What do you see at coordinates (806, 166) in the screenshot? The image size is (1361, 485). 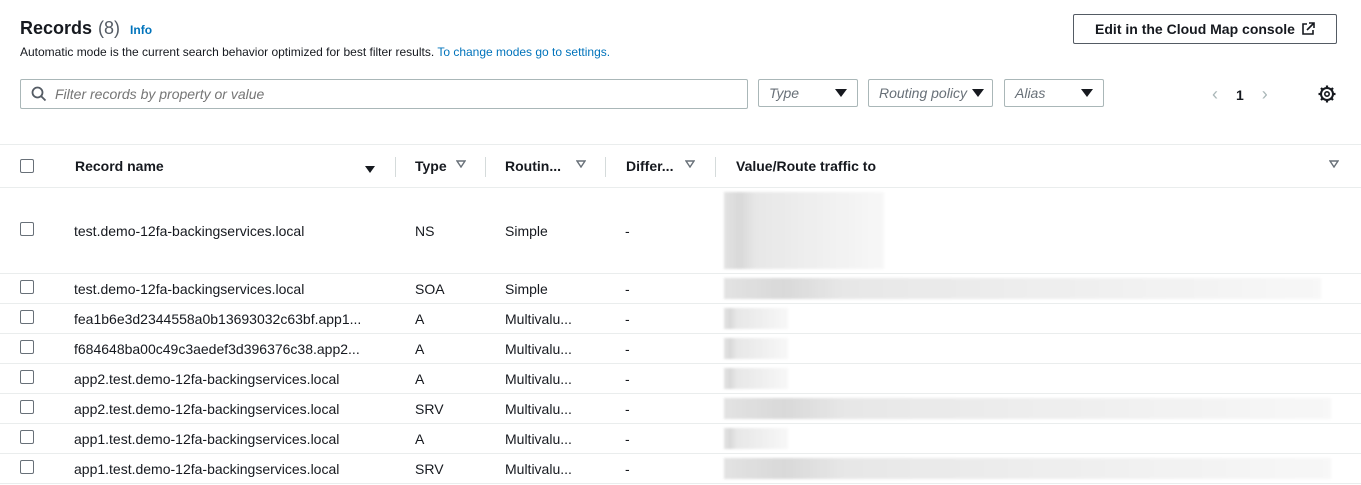 I see `column-label: Value/Route traffic to` at bounding box center [806, 166].